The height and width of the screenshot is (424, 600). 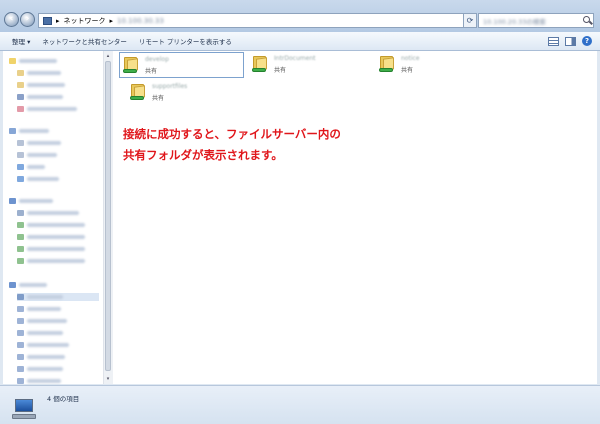 What do you see at coordinates (58, 297) in the screenshot?
I see `nav-item-selected` at bounding box center [58, 297].